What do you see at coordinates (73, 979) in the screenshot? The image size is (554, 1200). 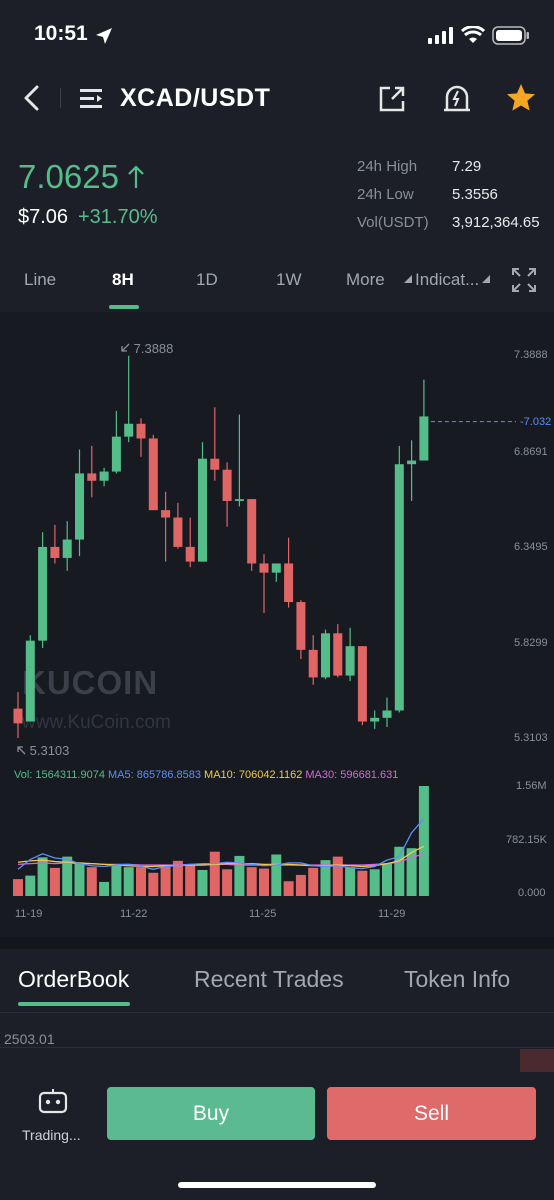 I see `tab-orderbook: OrderBook` at bounding box center [73, 979].